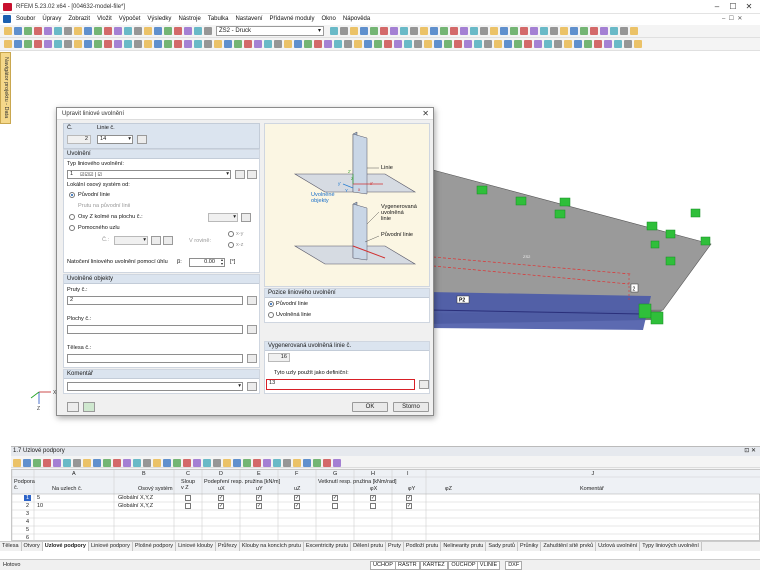 The height and width of the screenshot is (570, 760). I want to click on tab-13: Sady prutů, so click(502, 546).